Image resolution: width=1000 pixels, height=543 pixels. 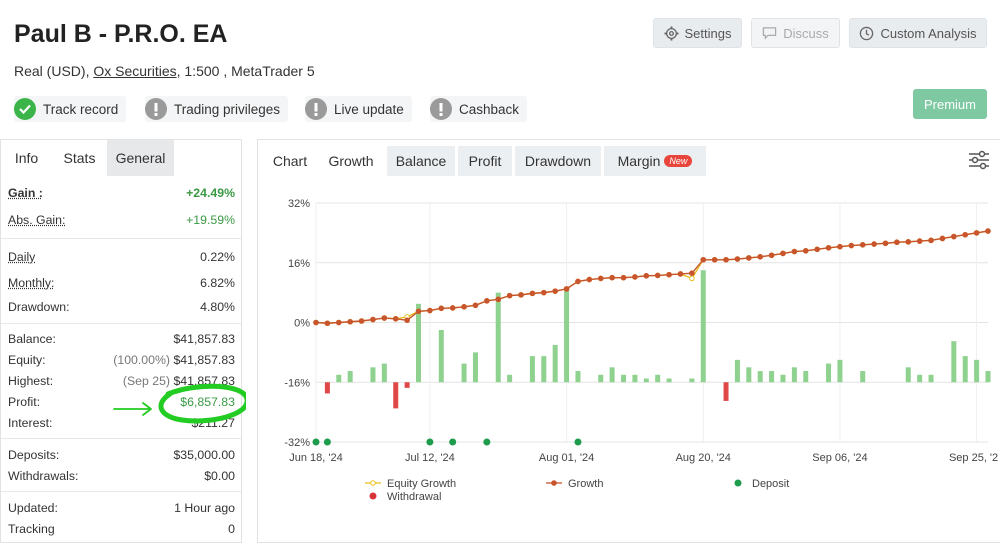 What do you see at coordinates (839, 458) in the screenshot?
I see `x-tick-label: Sep 06, '24` at bounding box center [839, 458].